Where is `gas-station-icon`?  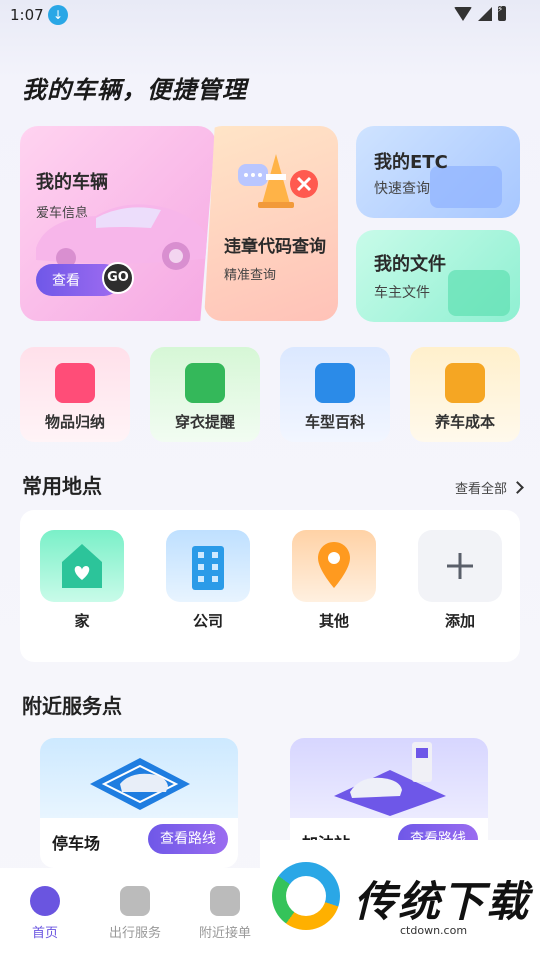 gas-station-icon is located at coordinates (389, 778).